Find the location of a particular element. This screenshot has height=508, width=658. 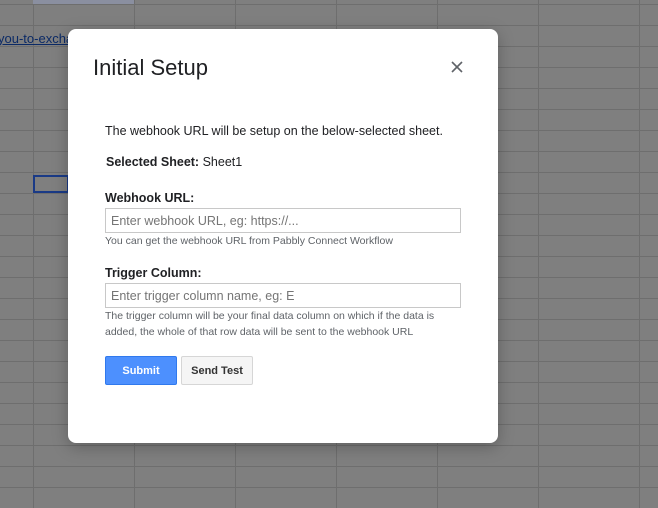

webhook-url-input is located at coordinates (283, 220).